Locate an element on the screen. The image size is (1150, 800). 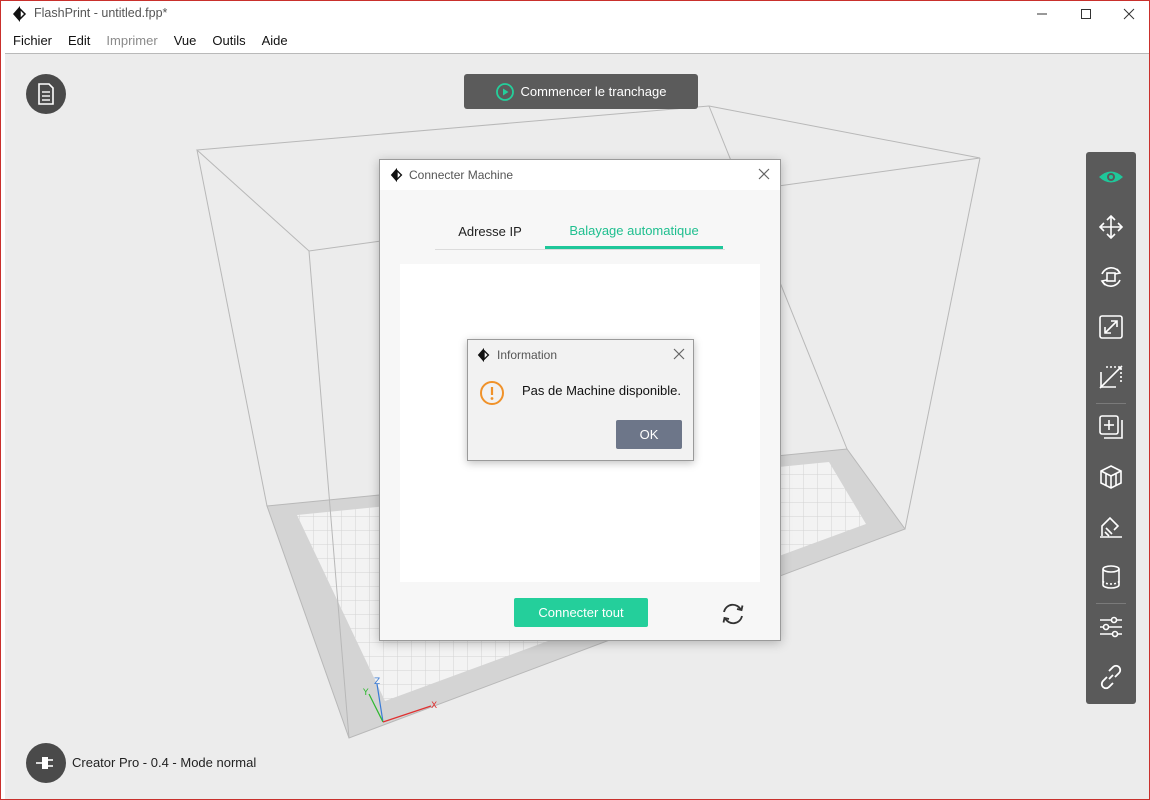
document-icon is located at coordinates (46, 94).